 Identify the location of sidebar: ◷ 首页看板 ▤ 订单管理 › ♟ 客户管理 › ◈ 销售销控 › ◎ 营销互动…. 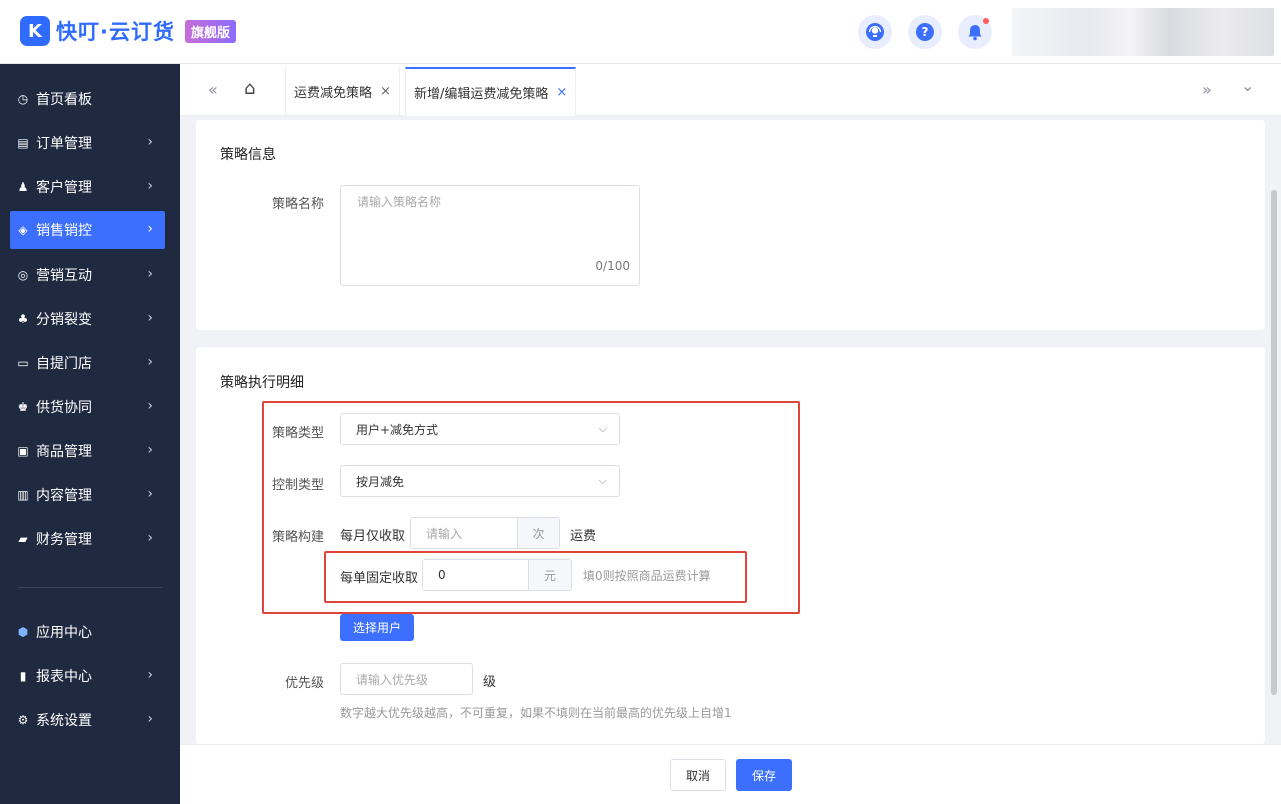
(90, 434).